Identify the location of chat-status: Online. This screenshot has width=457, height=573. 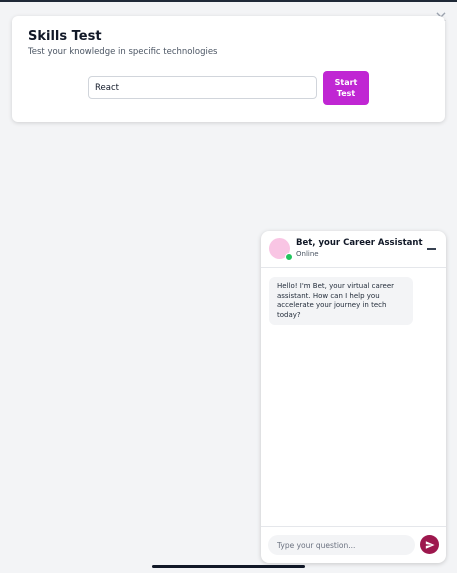
(307, 254).